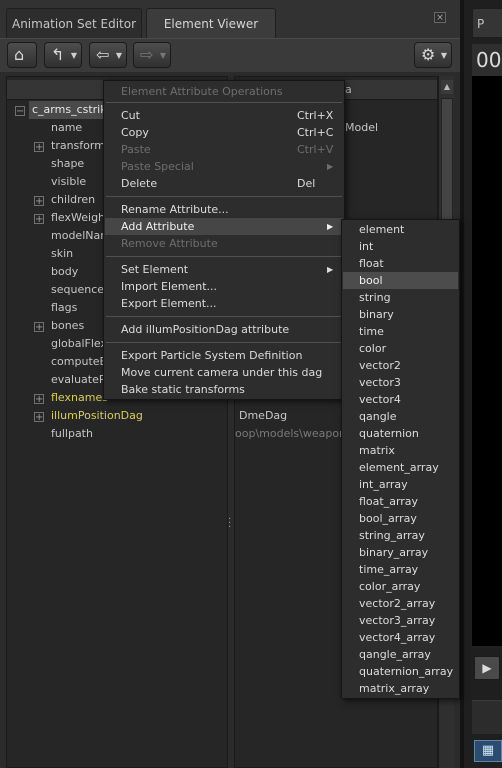  I want to click on submenu-item-binary-array: binary_array, so click(400, 552).